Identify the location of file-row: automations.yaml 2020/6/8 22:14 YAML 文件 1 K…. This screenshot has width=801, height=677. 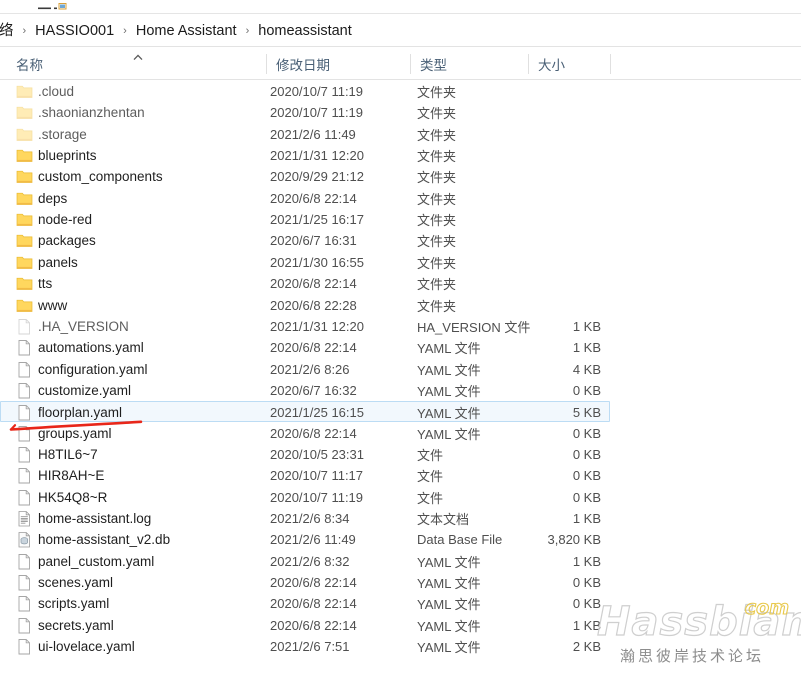
(305, 347).